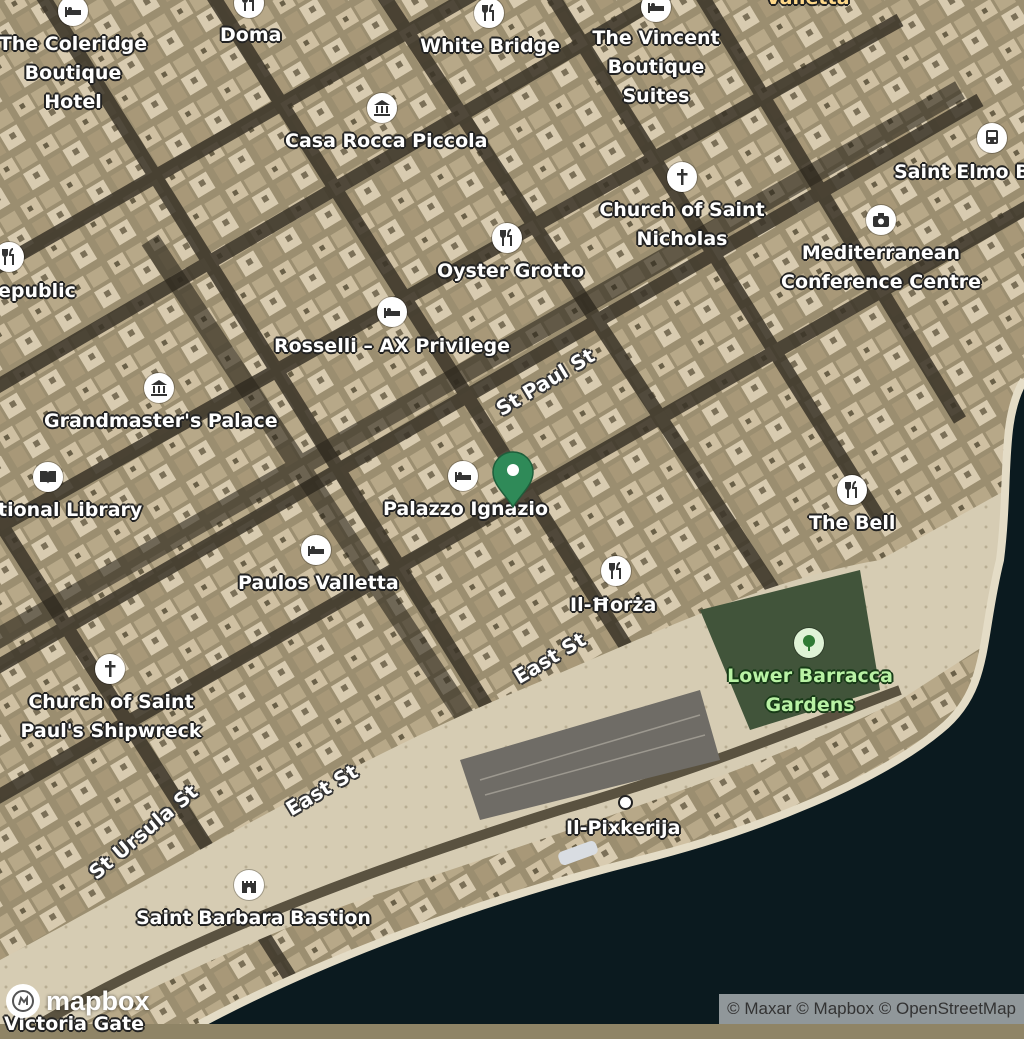  Describe the element at coordinates (807, 6) in the screenshot. I see `place-label-valletta: Valletta` at that location.